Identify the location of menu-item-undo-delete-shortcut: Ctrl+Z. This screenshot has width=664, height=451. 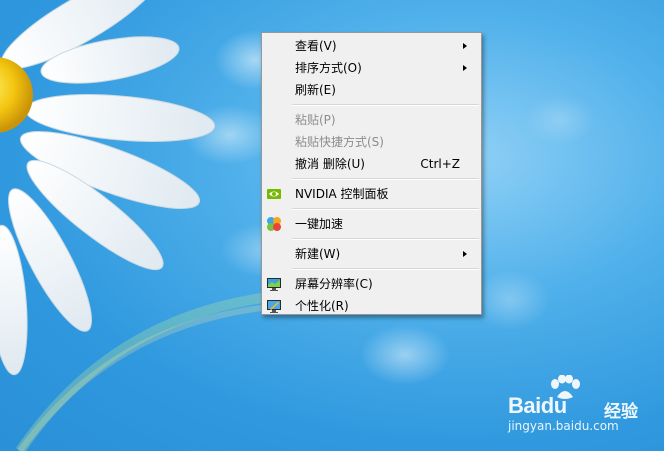
(440, 164).